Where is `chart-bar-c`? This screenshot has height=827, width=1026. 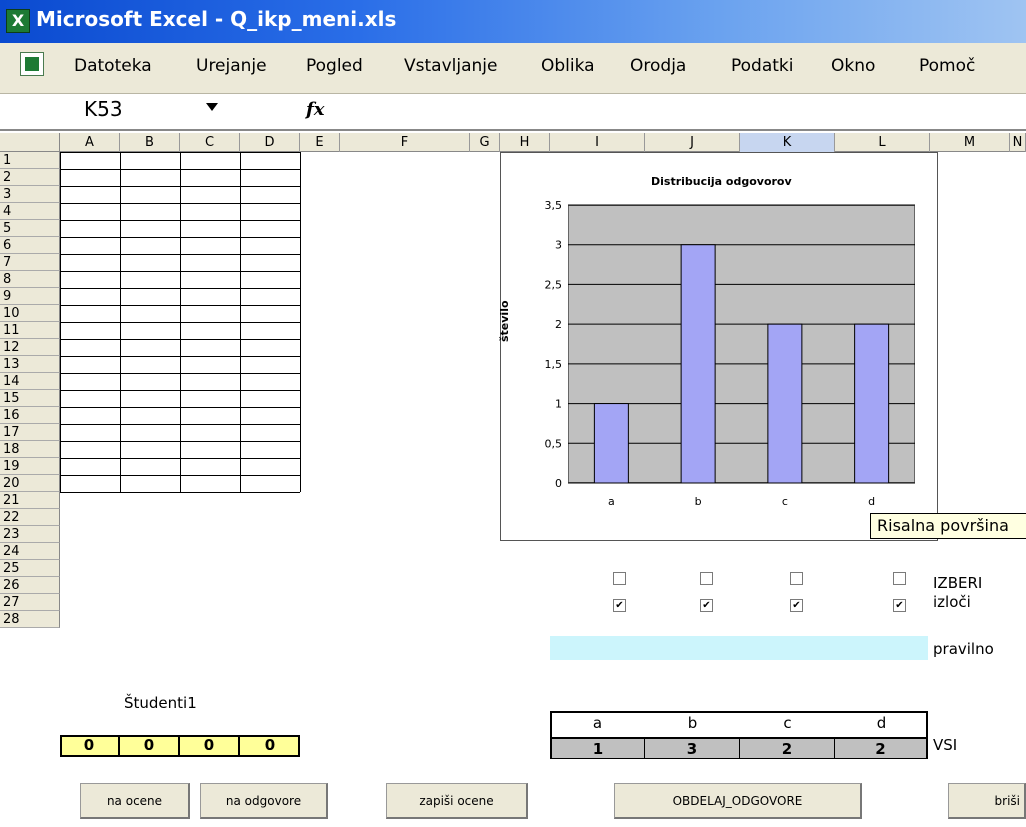
chart-bar-c is located at coordinates (785, 403).